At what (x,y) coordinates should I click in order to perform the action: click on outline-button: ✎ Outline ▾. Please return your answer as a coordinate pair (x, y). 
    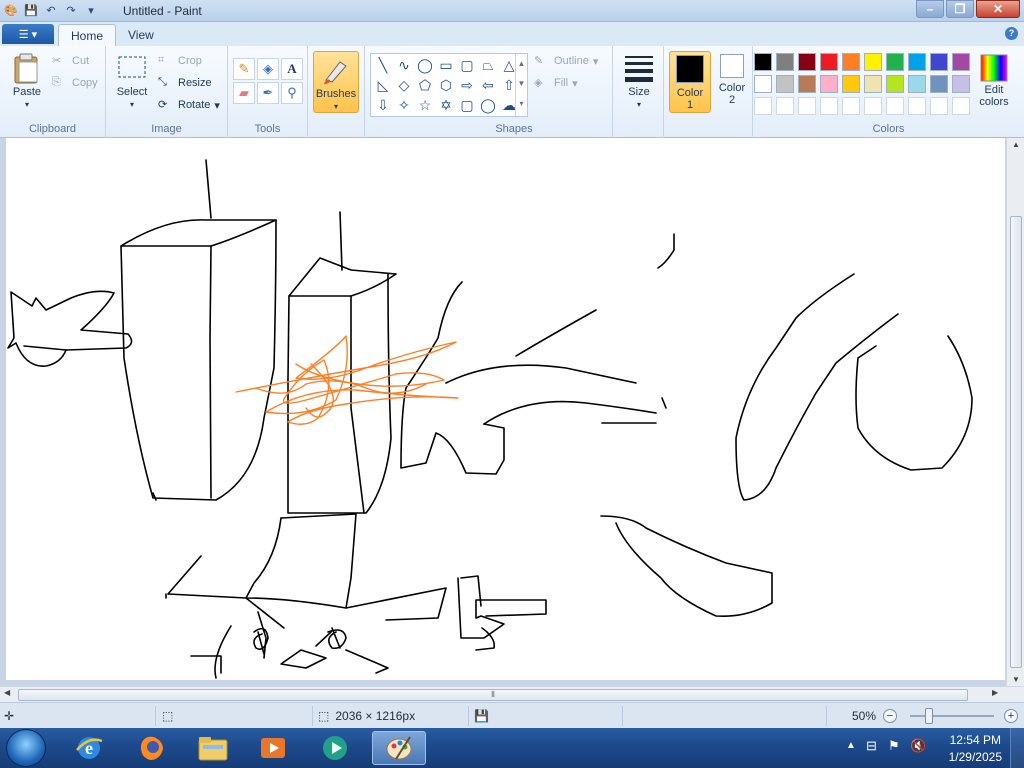
    Looking at the image, I should click on (566, 61).